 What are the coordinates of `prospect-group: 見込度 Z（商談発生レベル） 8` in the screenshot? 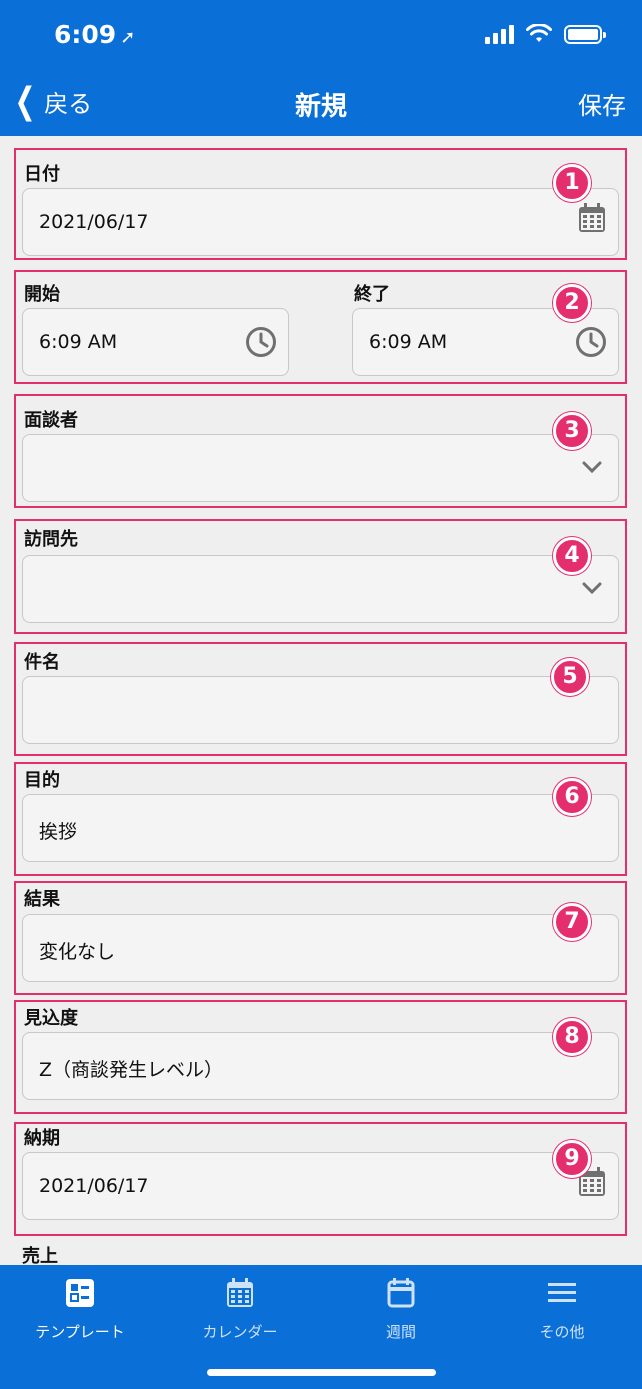 It's located at (320, 1057).